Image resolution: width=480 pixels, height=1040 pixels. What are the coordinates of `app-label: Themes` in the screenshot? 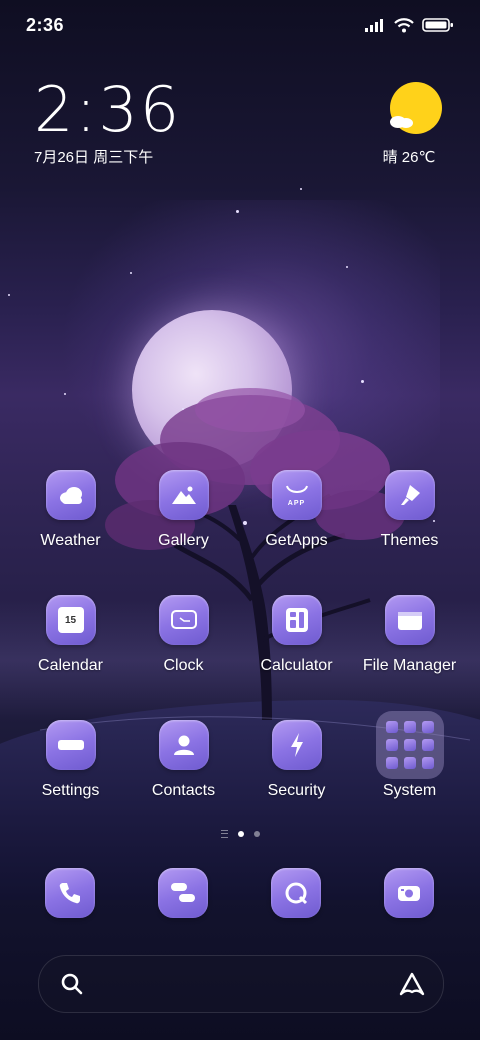 It's located at (409, 540).